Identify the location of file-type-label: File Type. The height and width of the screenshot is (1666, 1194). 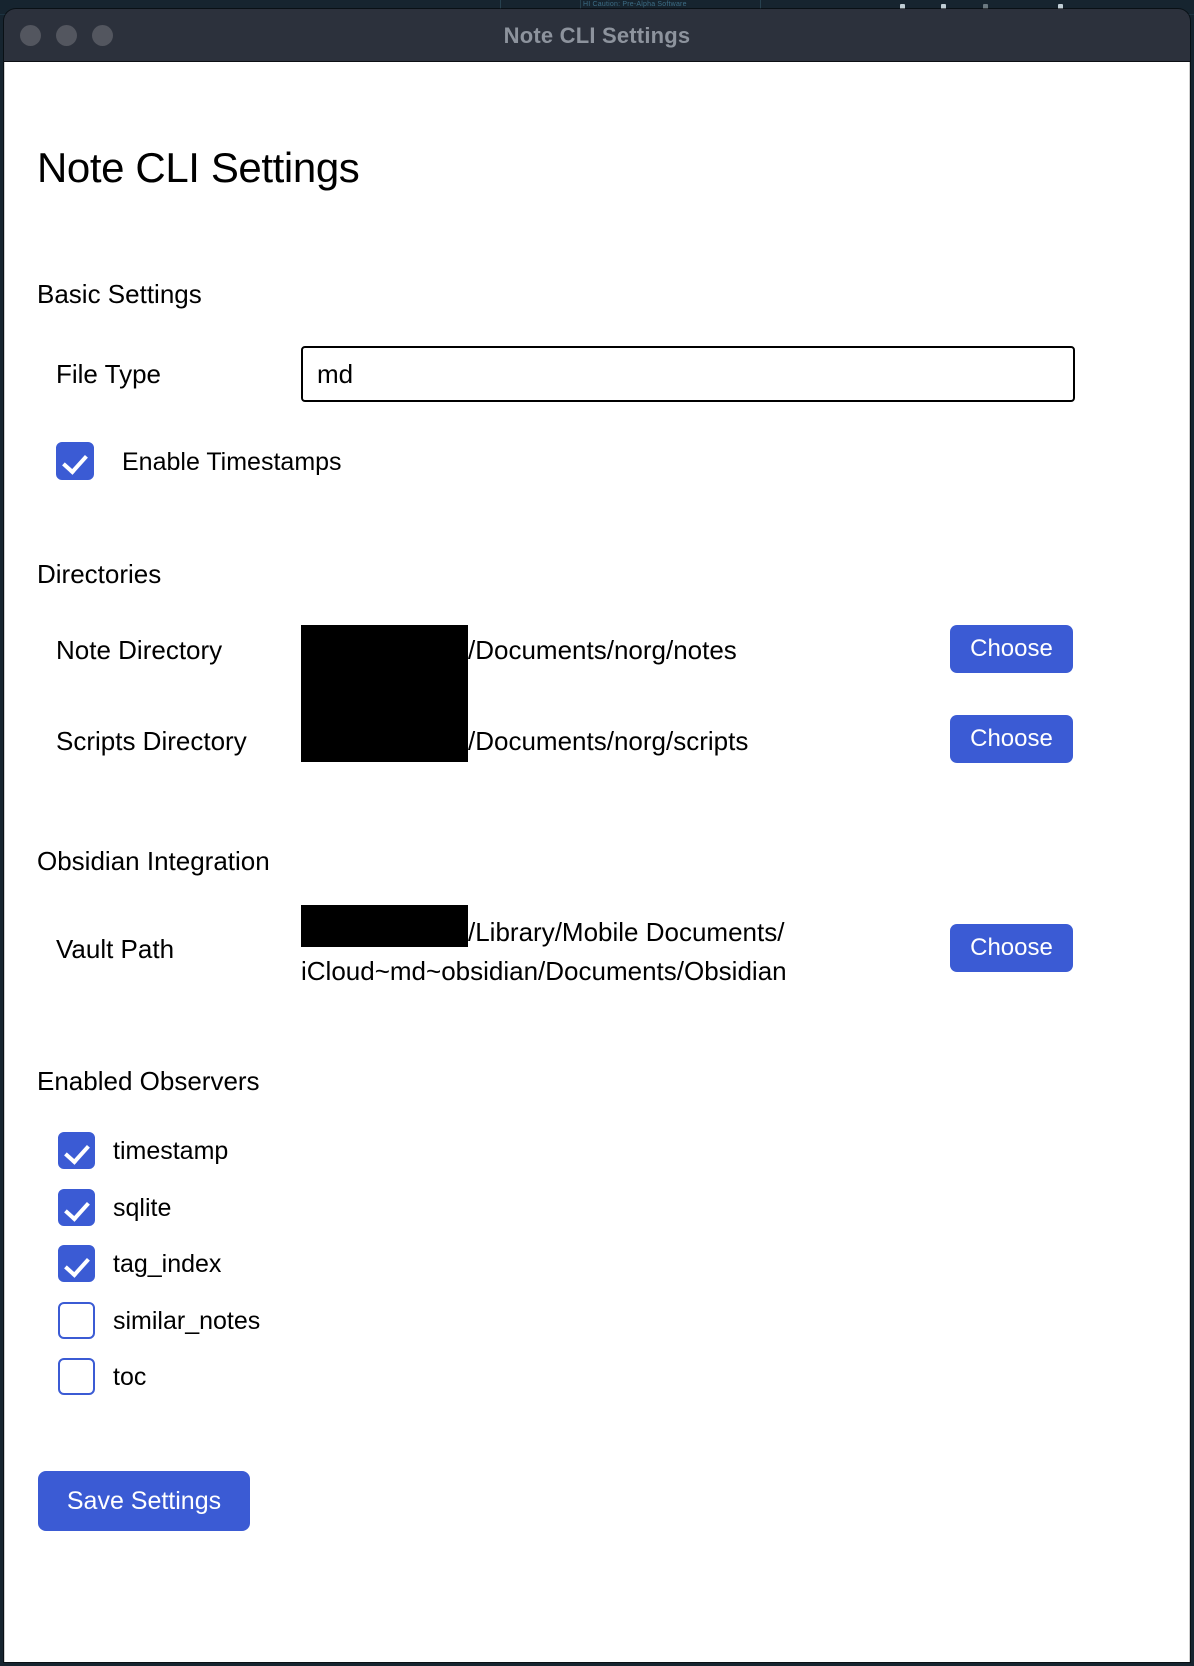
(109, 374).